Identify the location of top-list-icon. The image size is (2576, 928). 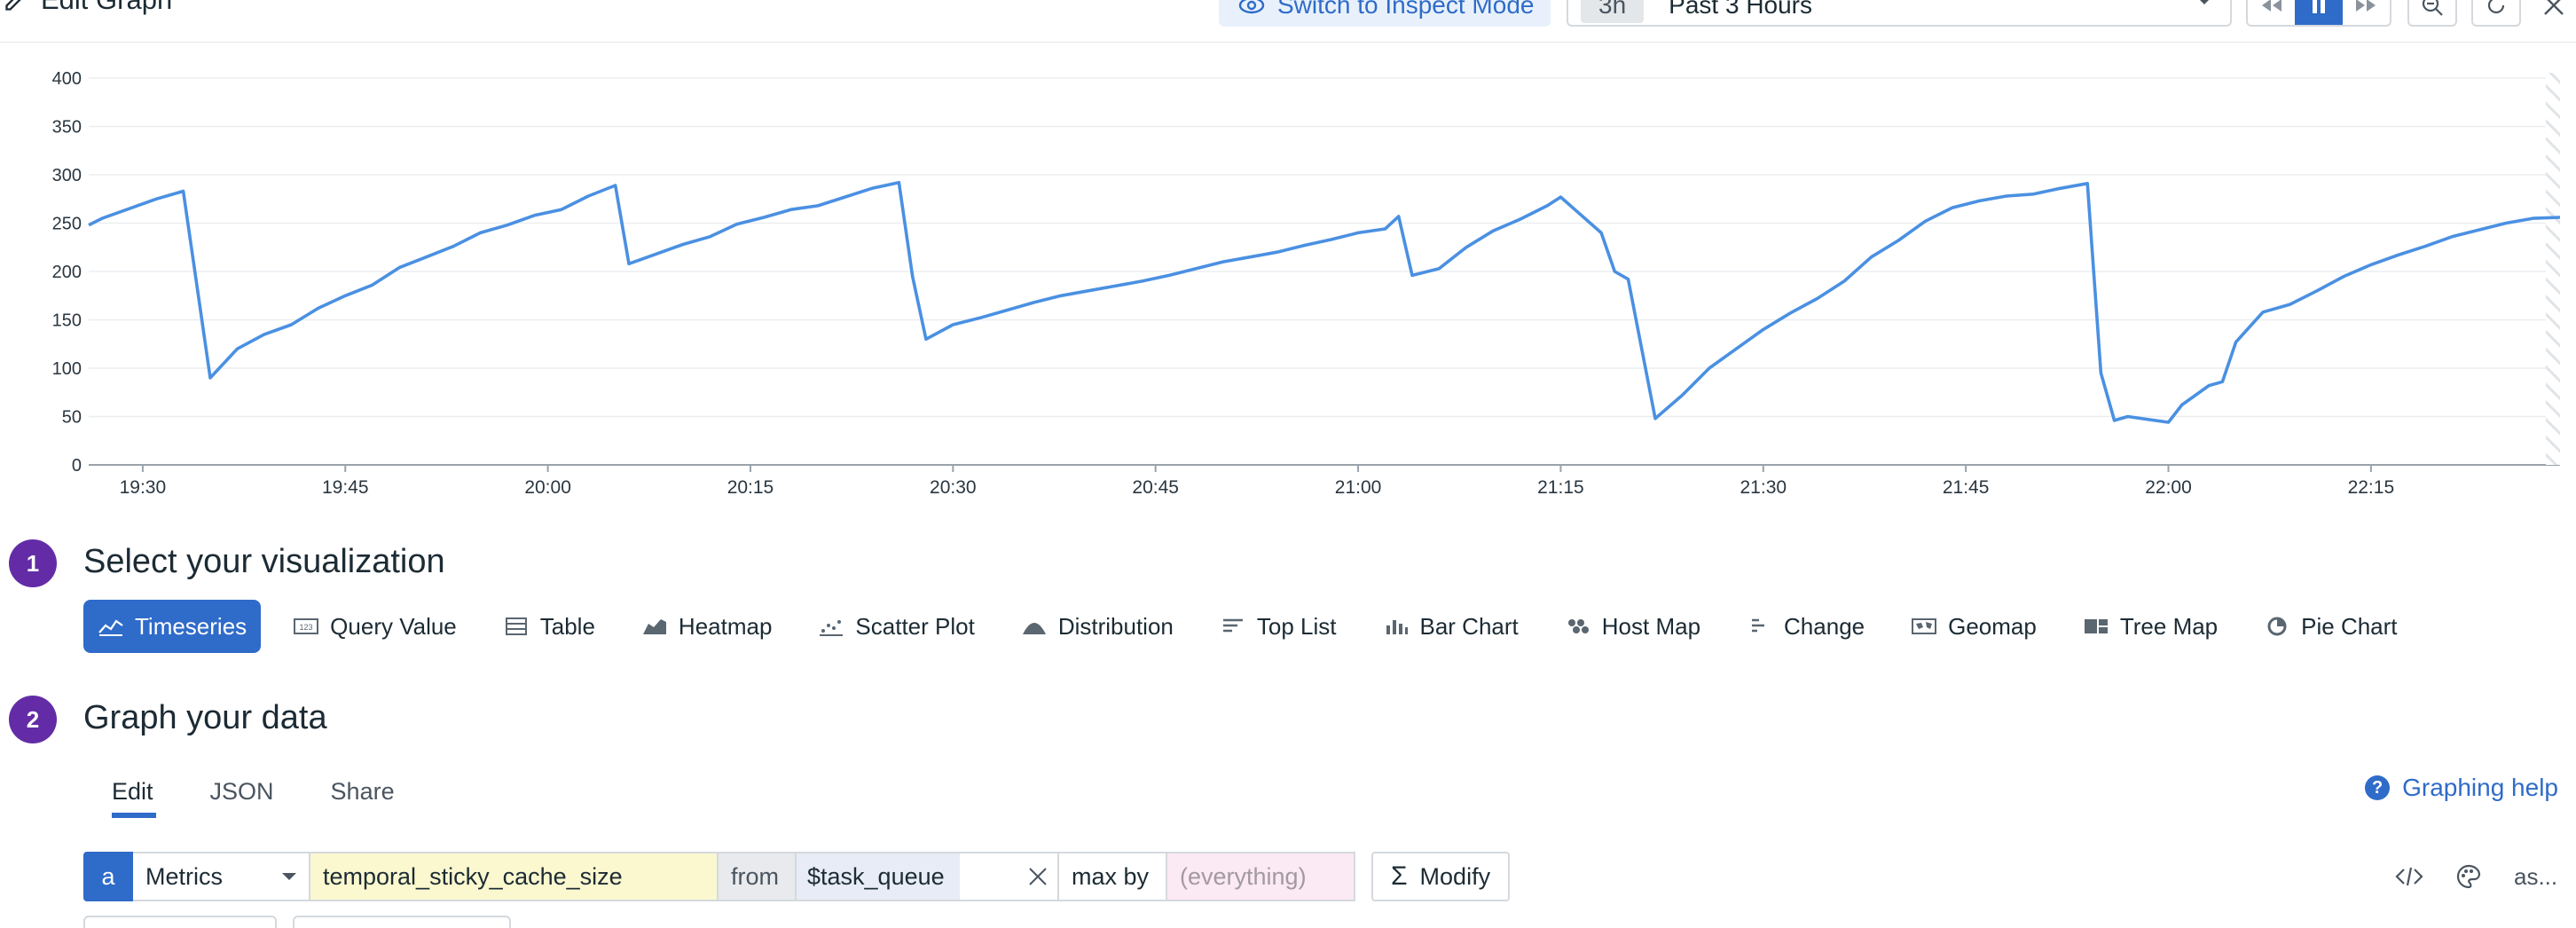
(1233, 626).